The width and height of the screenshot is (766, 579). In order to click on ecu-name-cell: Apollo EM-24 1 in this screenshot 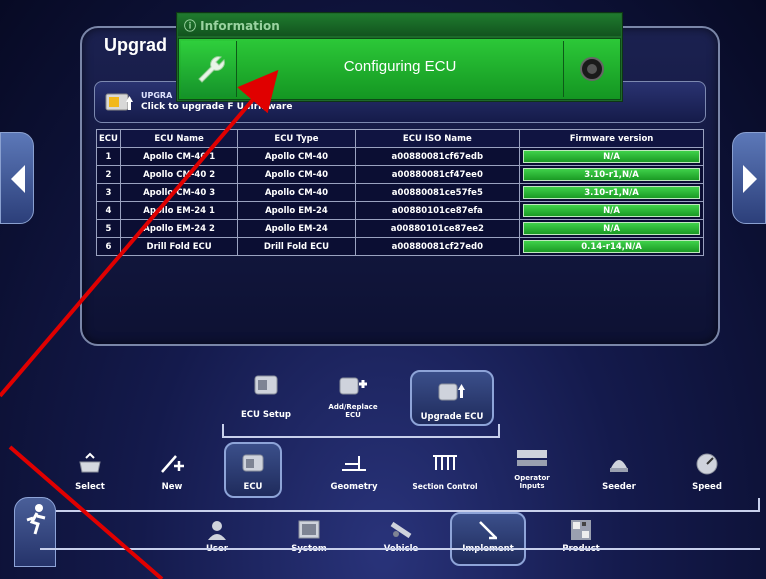, I will do `click(179, 210)`.